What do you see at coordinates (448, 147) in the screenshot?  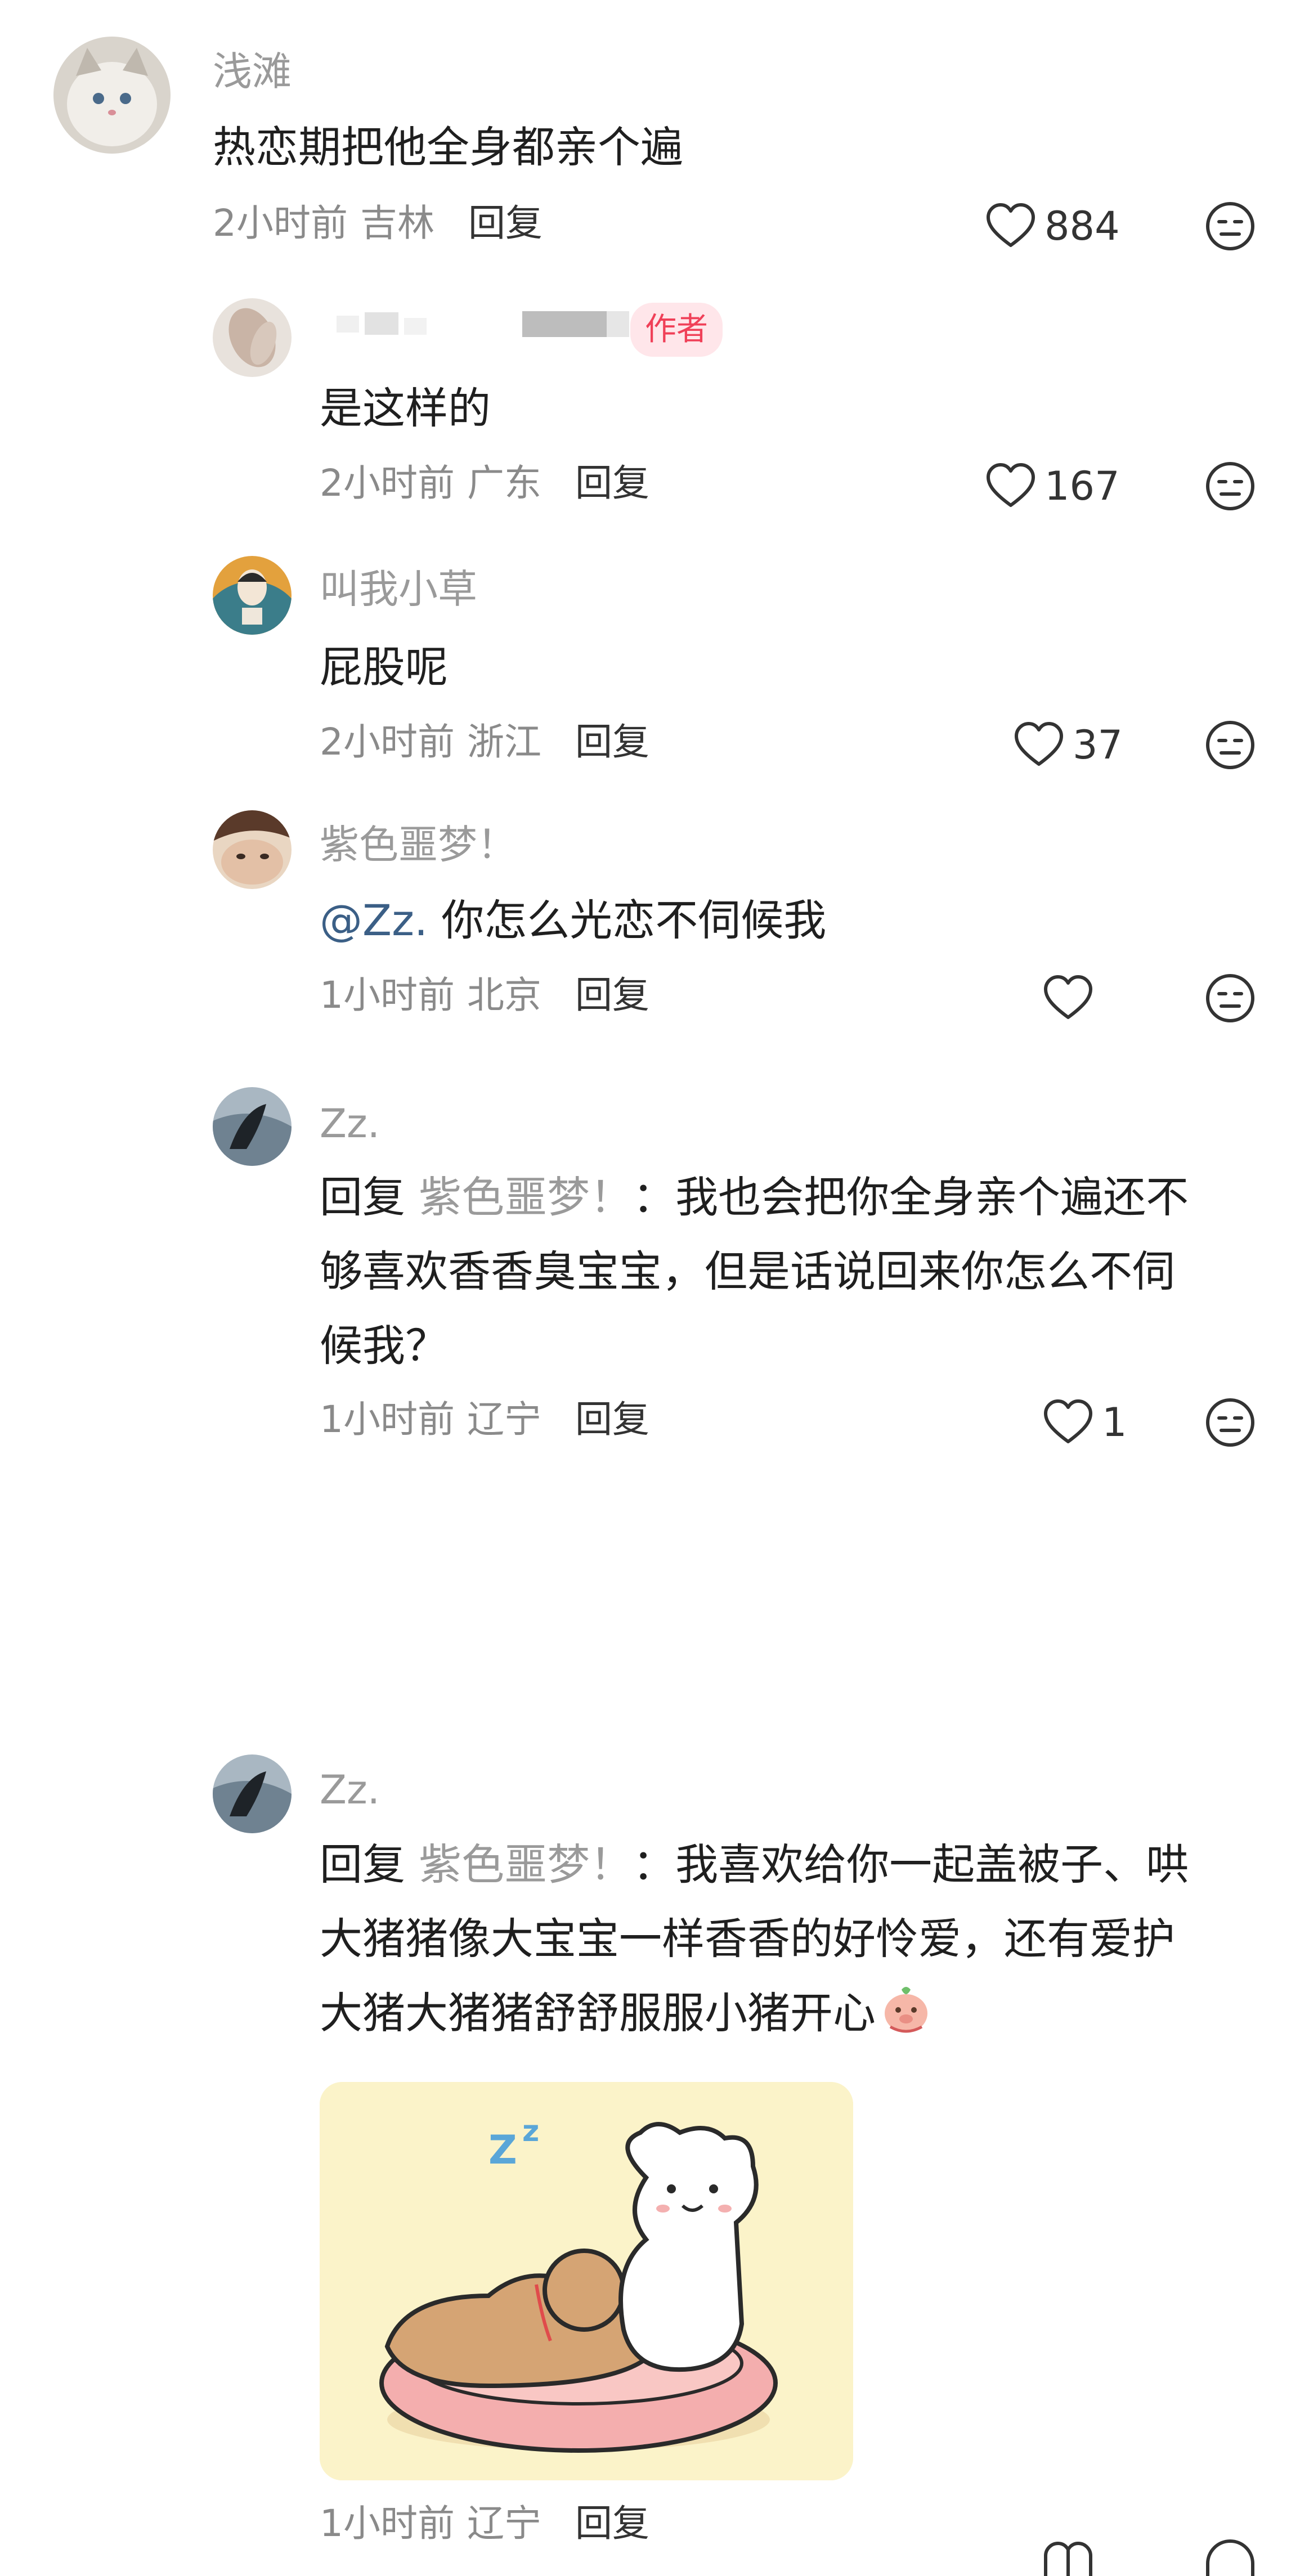 I see `comment-text: 热恋期把他全身都亲个遍` at bounding box center [448, 147].